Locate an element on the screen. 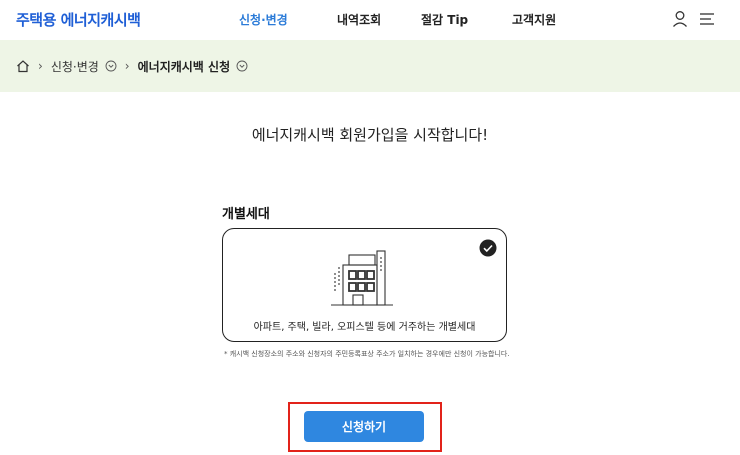 The width and height of the screenshot is (740, 455). breadcrumb-apply-change: 신청·변경 is located at coordinates (75, 66).